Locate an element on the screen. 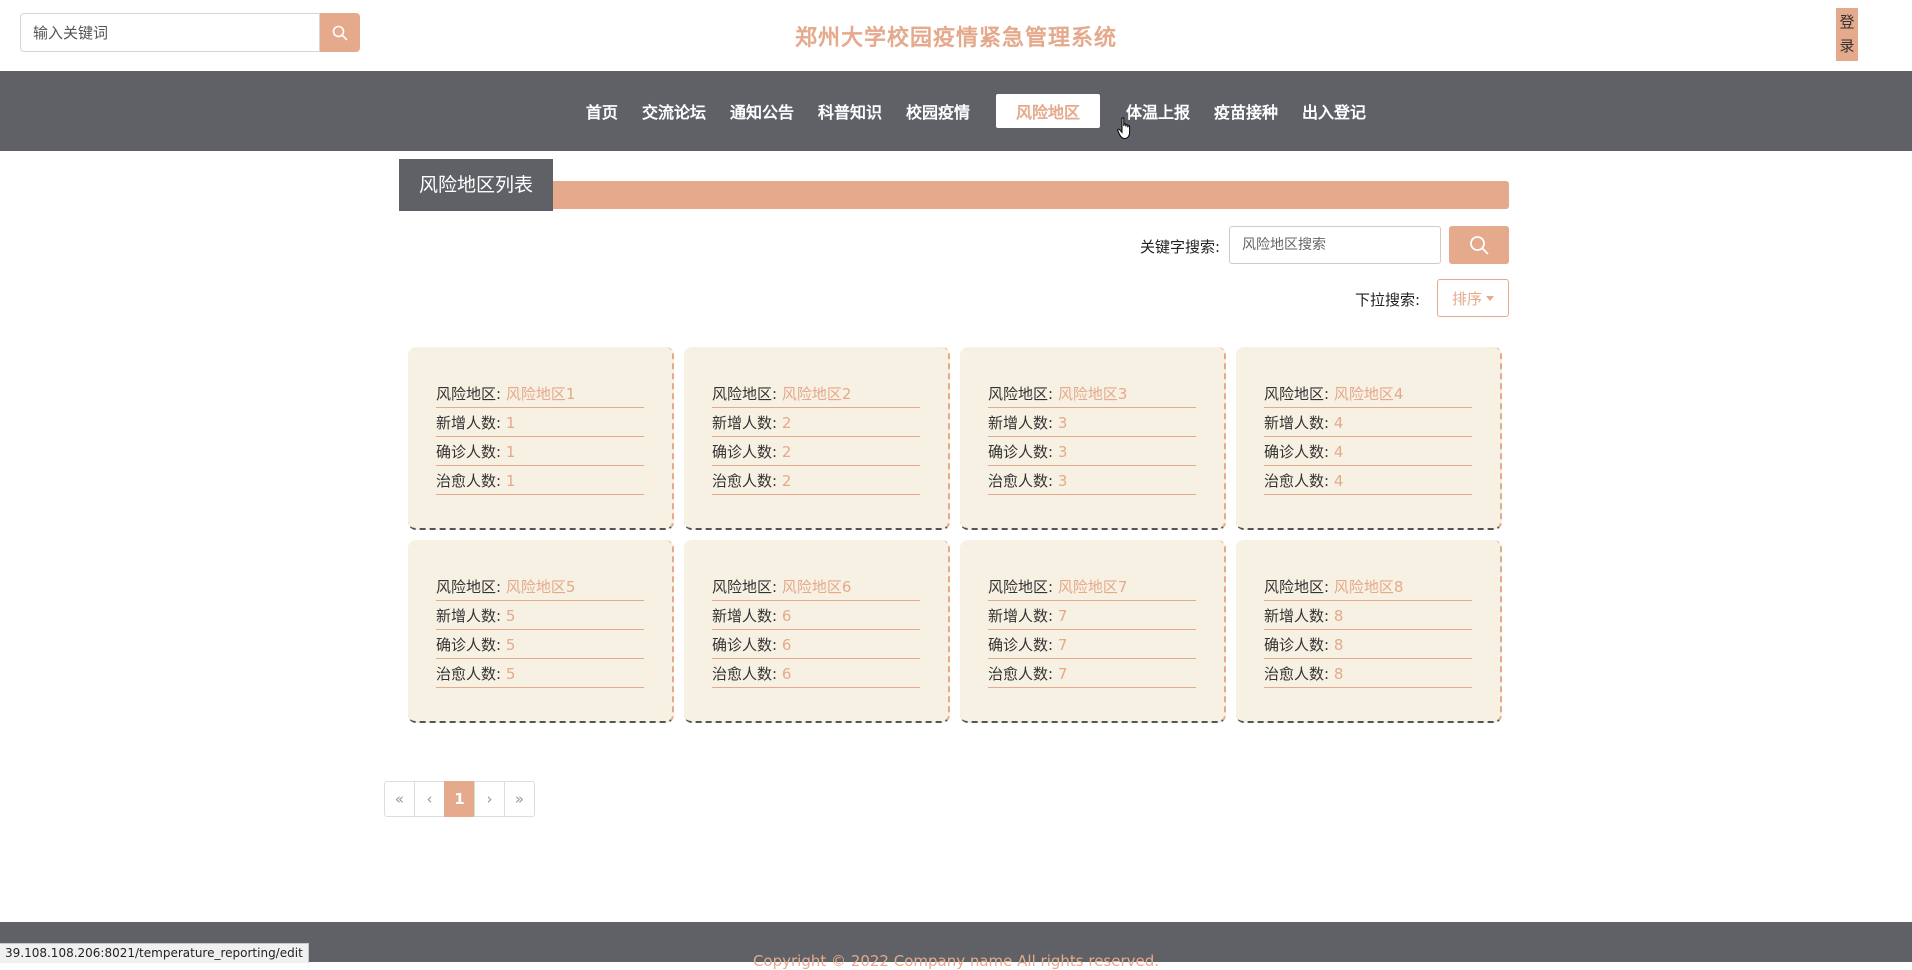 The height and width of the screenshot is (970, 1912). risk-area-card: 风险地区: 风险地区5 新增人数: 5 确诊人数: 5 治愈人数: 5 is located at coordinates (541, 631).